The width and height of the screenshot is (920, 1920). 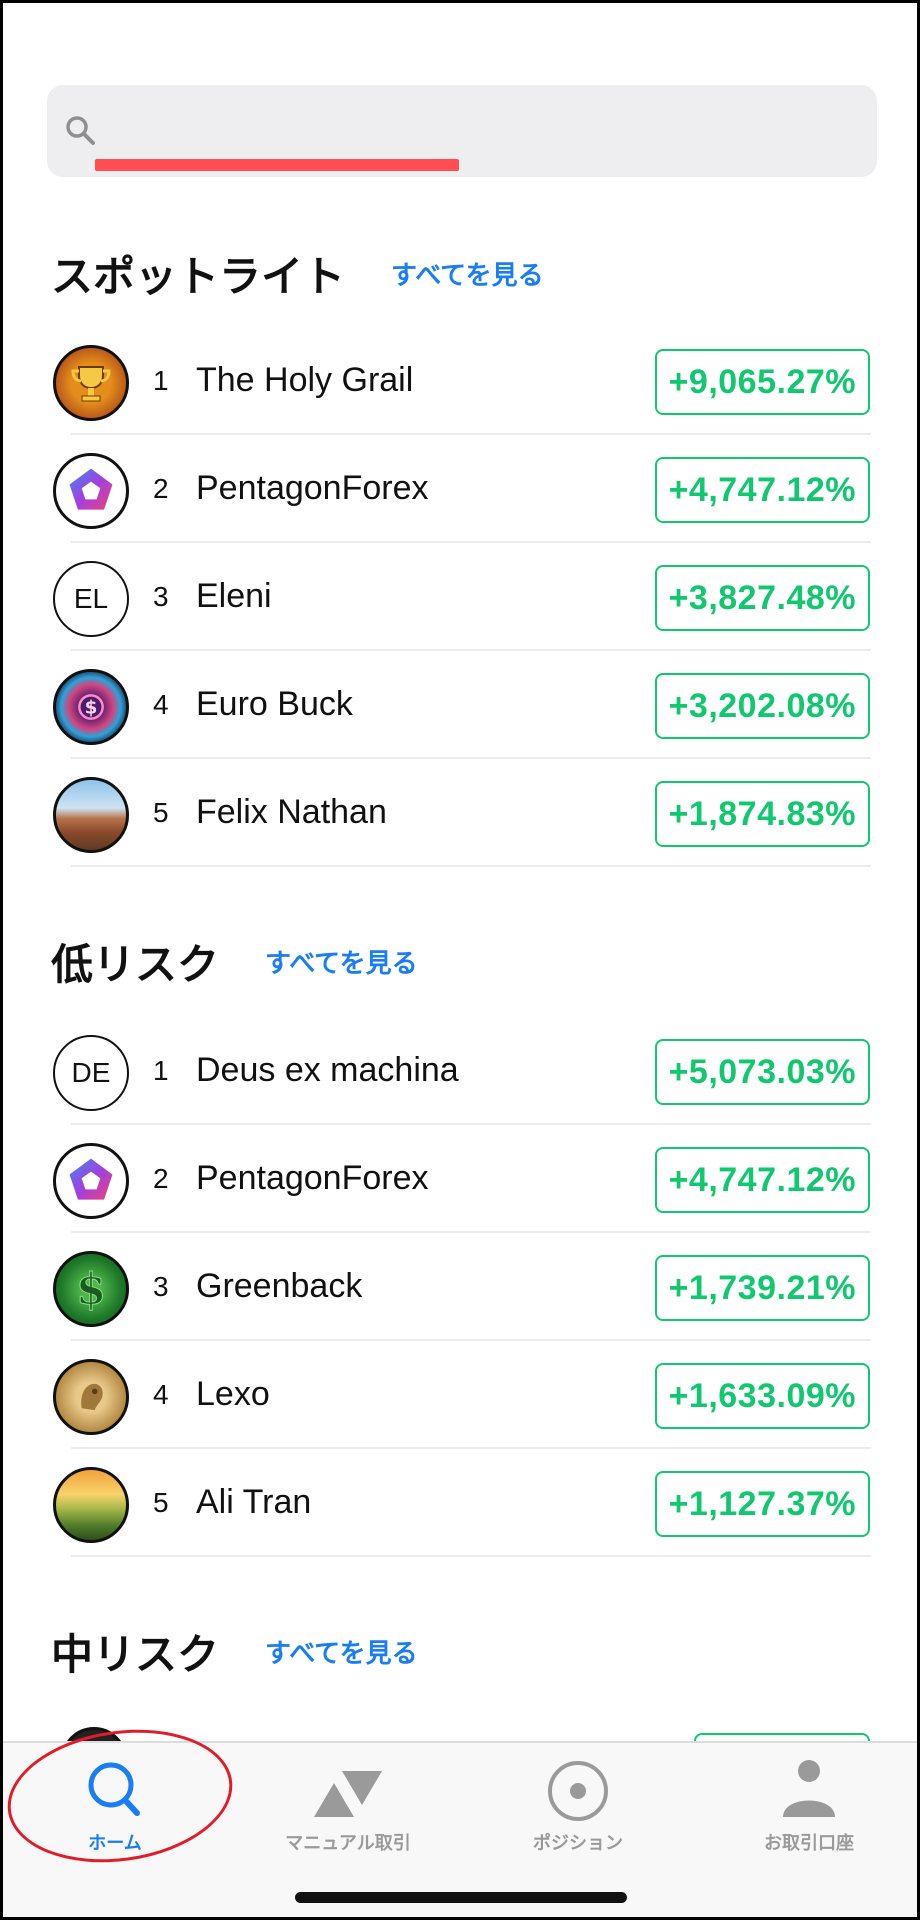 I want to click on list-item: 5 Felix Nathan +1,874.83%, so click(x=460, y=813).